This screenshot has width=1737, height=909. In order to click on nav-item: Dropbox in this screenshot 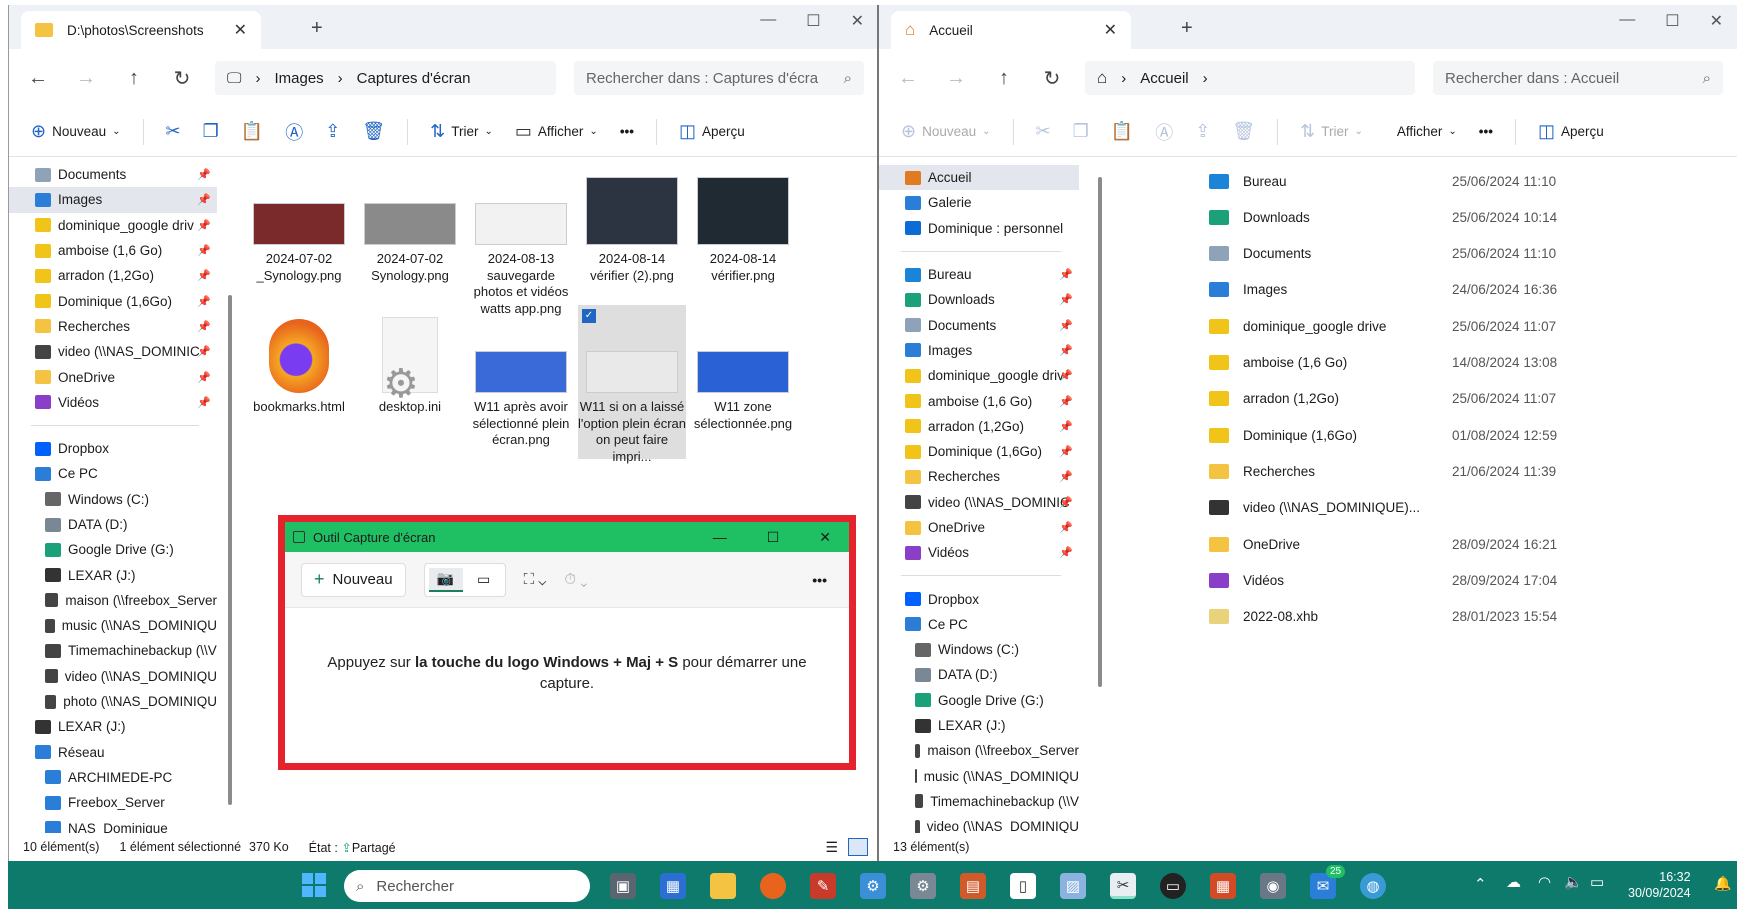, I will do `click(979, 598)`.